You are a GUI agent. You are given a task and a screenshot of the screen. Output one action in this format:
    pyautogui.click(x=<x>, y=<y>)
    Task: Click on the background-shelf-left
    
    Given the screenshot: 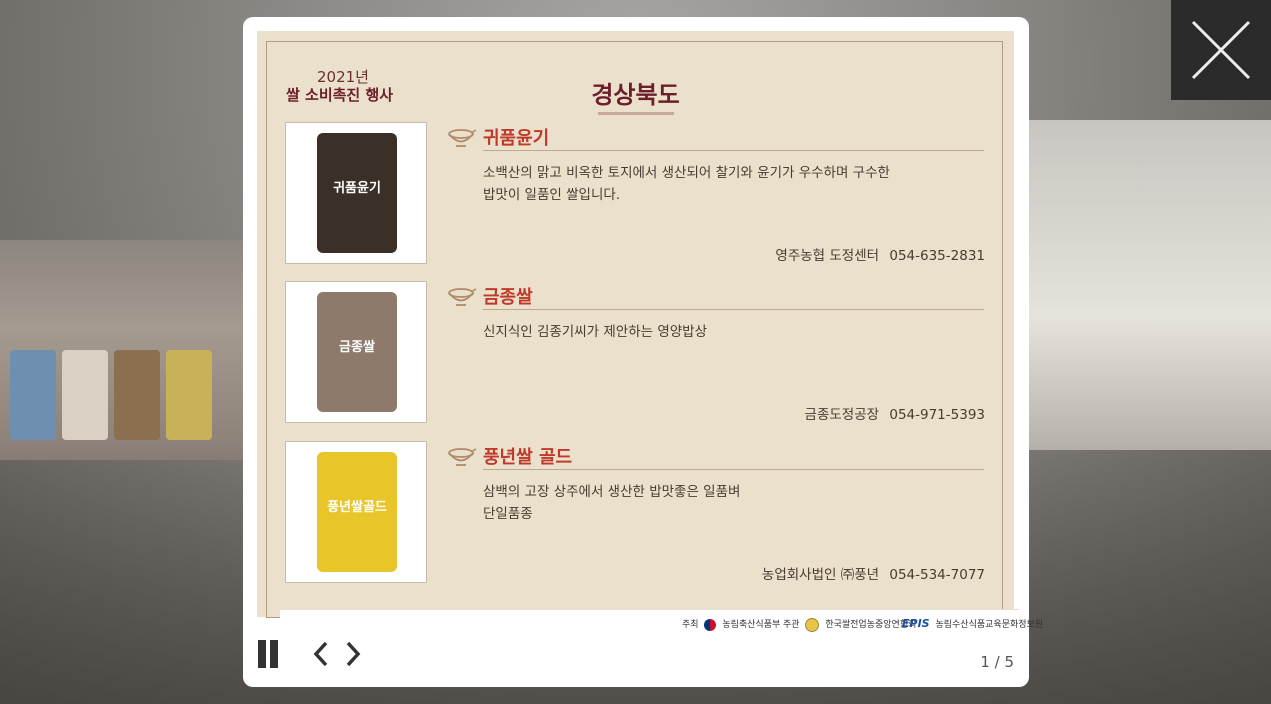 What is the action you would take?
    pyautogui.click(x=121, y=350)
    